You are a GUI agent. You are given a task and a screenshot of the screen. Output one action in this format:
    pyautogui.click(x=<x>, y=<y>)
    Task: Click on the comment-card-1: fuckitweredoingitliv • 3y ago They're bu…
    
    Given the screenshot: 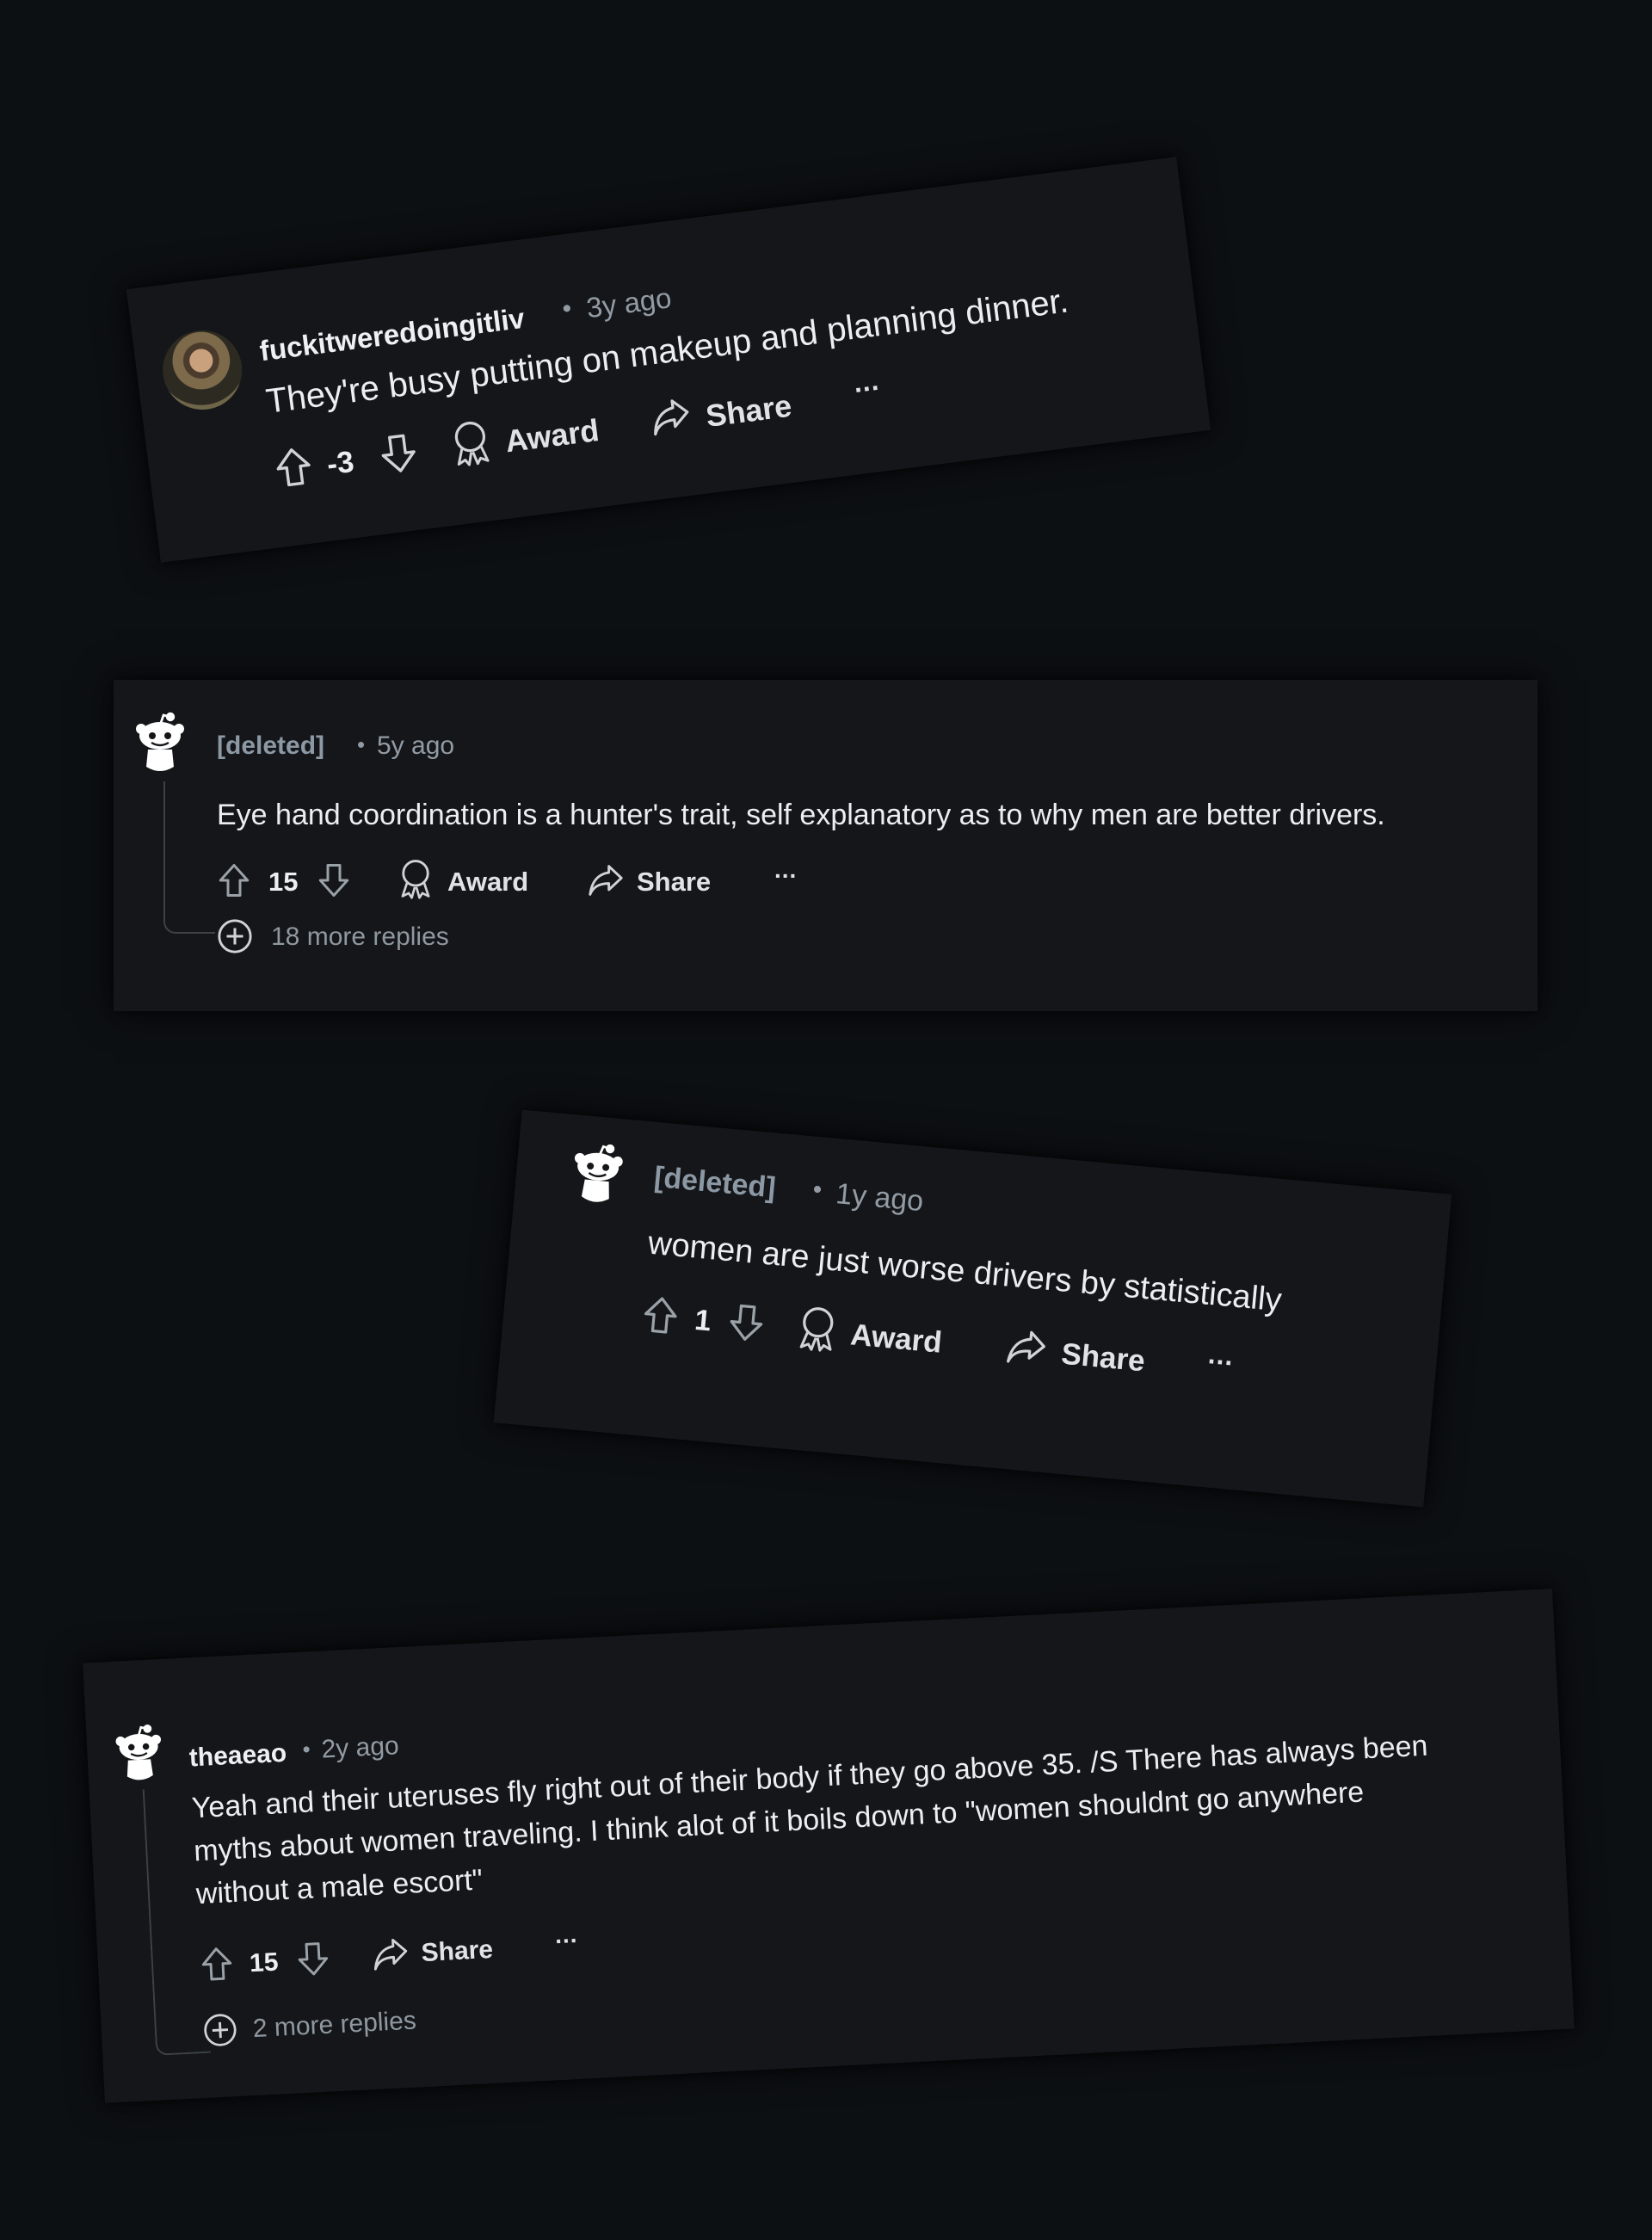 What is the action you would take?
    pyautogui.click(x=668, y=360)
    